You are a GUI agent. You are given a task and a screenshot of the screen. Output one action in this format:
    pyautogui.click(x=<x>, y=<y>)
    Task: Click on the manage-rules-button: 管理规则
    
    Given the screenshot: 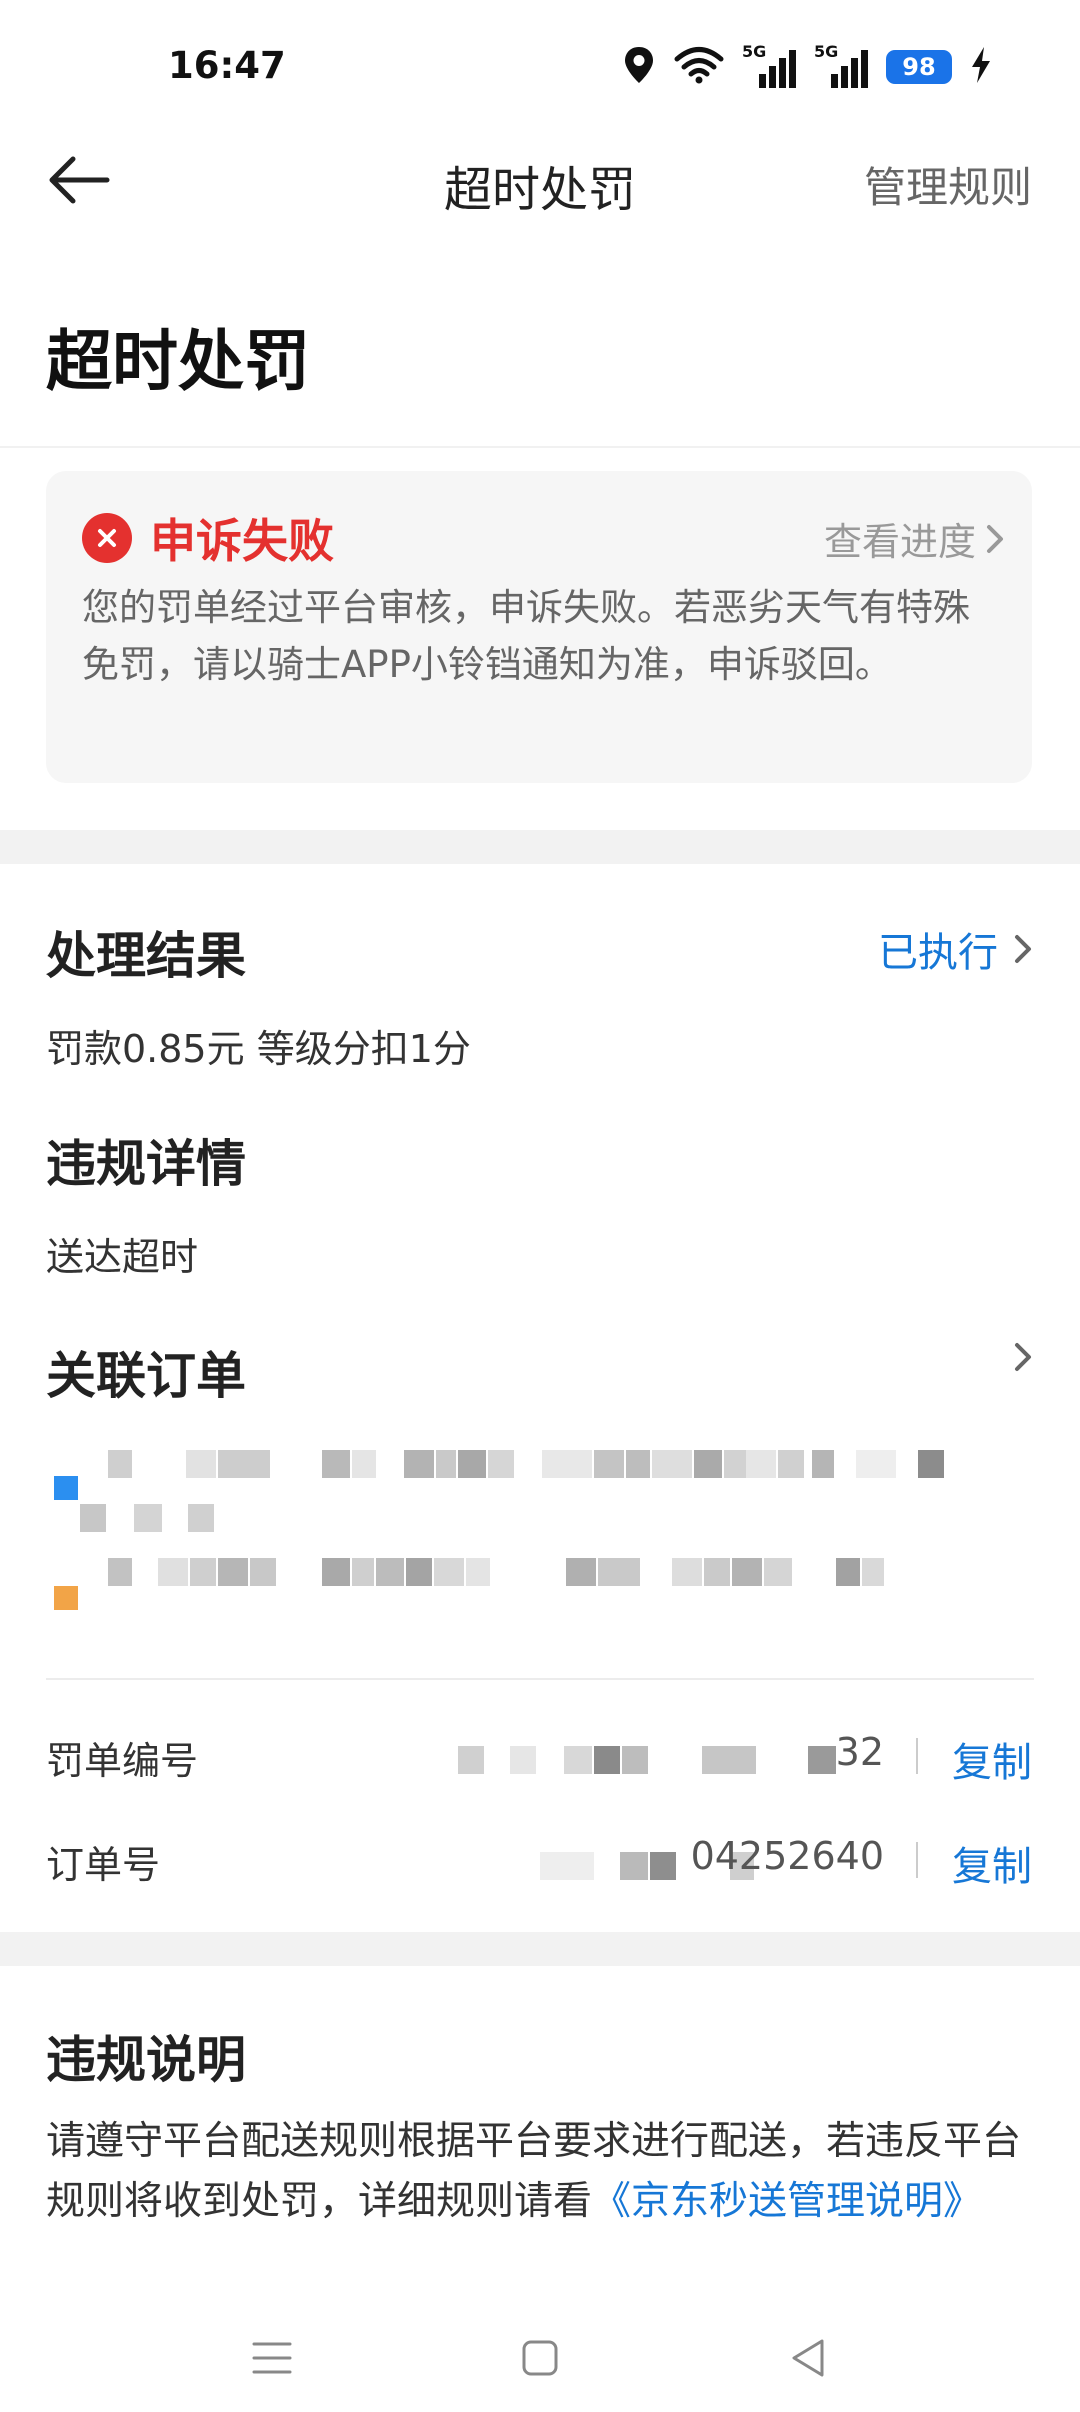 What is the action you would take?
    pyautogui.click(x=948, y=184)
    